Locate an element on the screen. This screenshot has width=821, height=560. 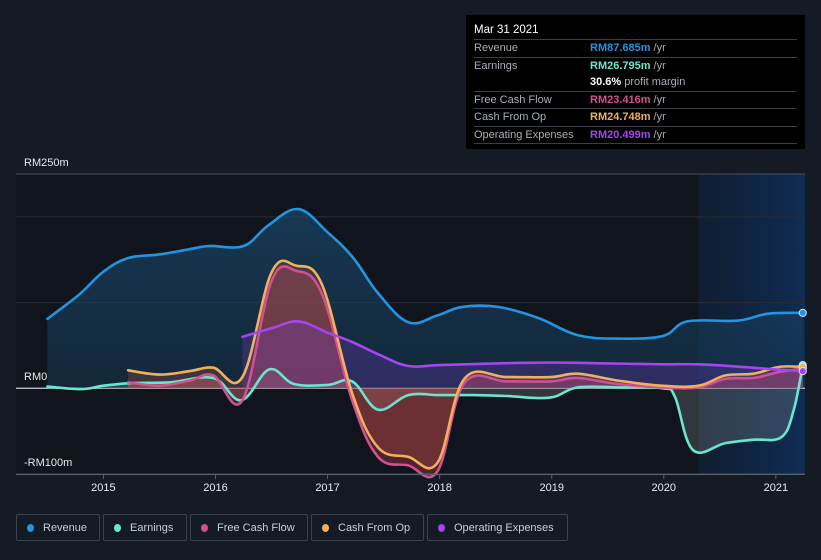
tooltip-row-operating-expenses: Operating Expenses RM20.499m /yr is located at coordinates (635, 135).